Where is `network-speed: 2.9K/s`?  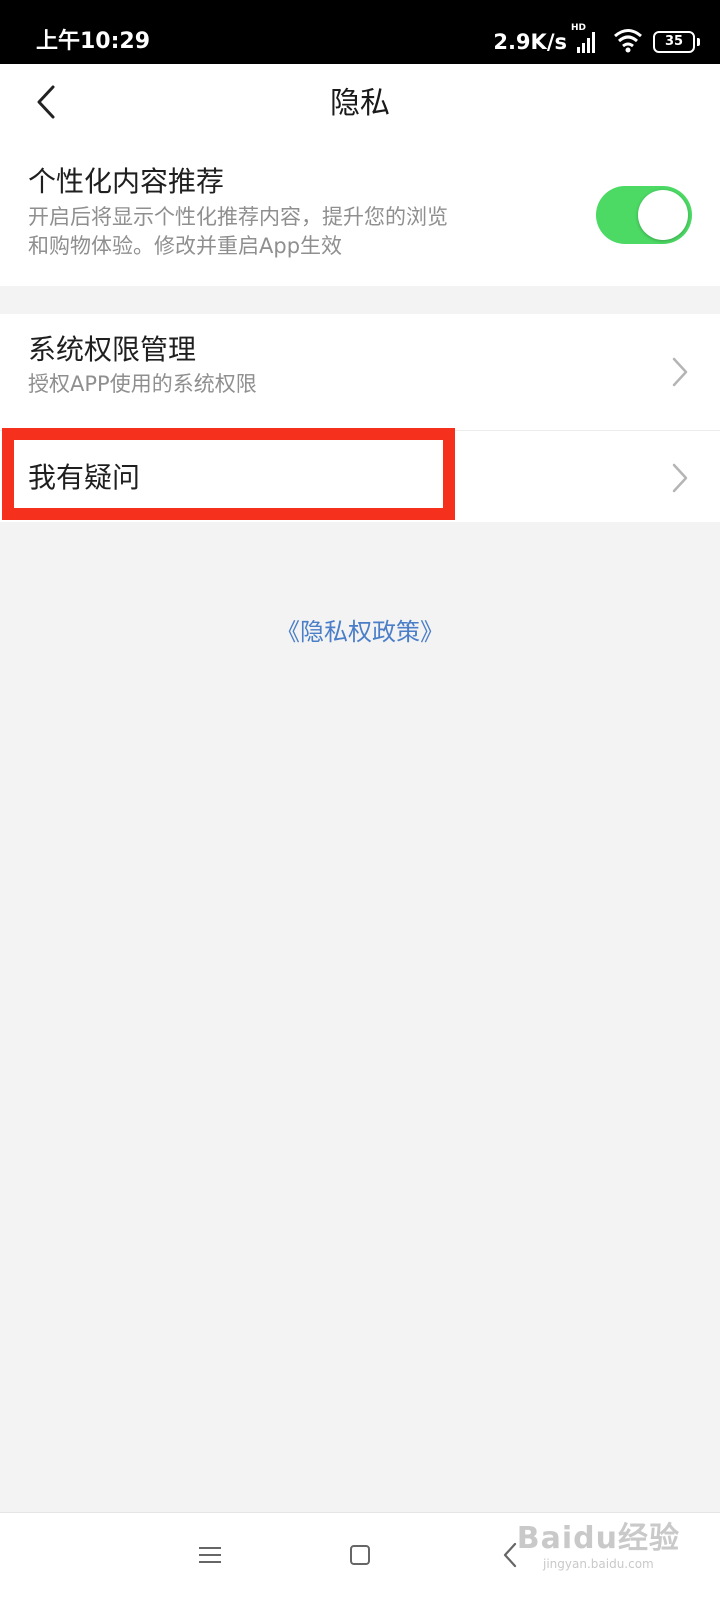
network-speed: 2.9K/s is located at coordinates (530, 42).